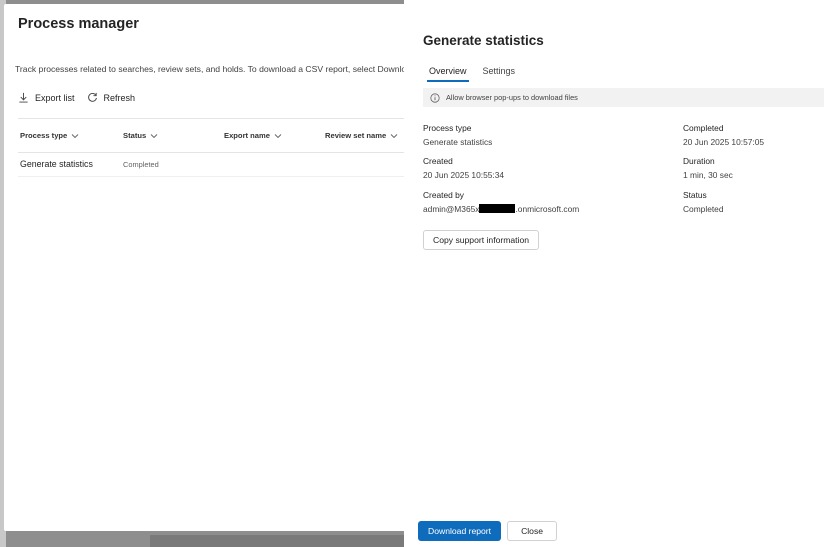  What do you see at coordinates (708, 168) in the screenshot?
I see `field-duration: Duration 1 min, 30 sec` at bounding box center [708, 168].